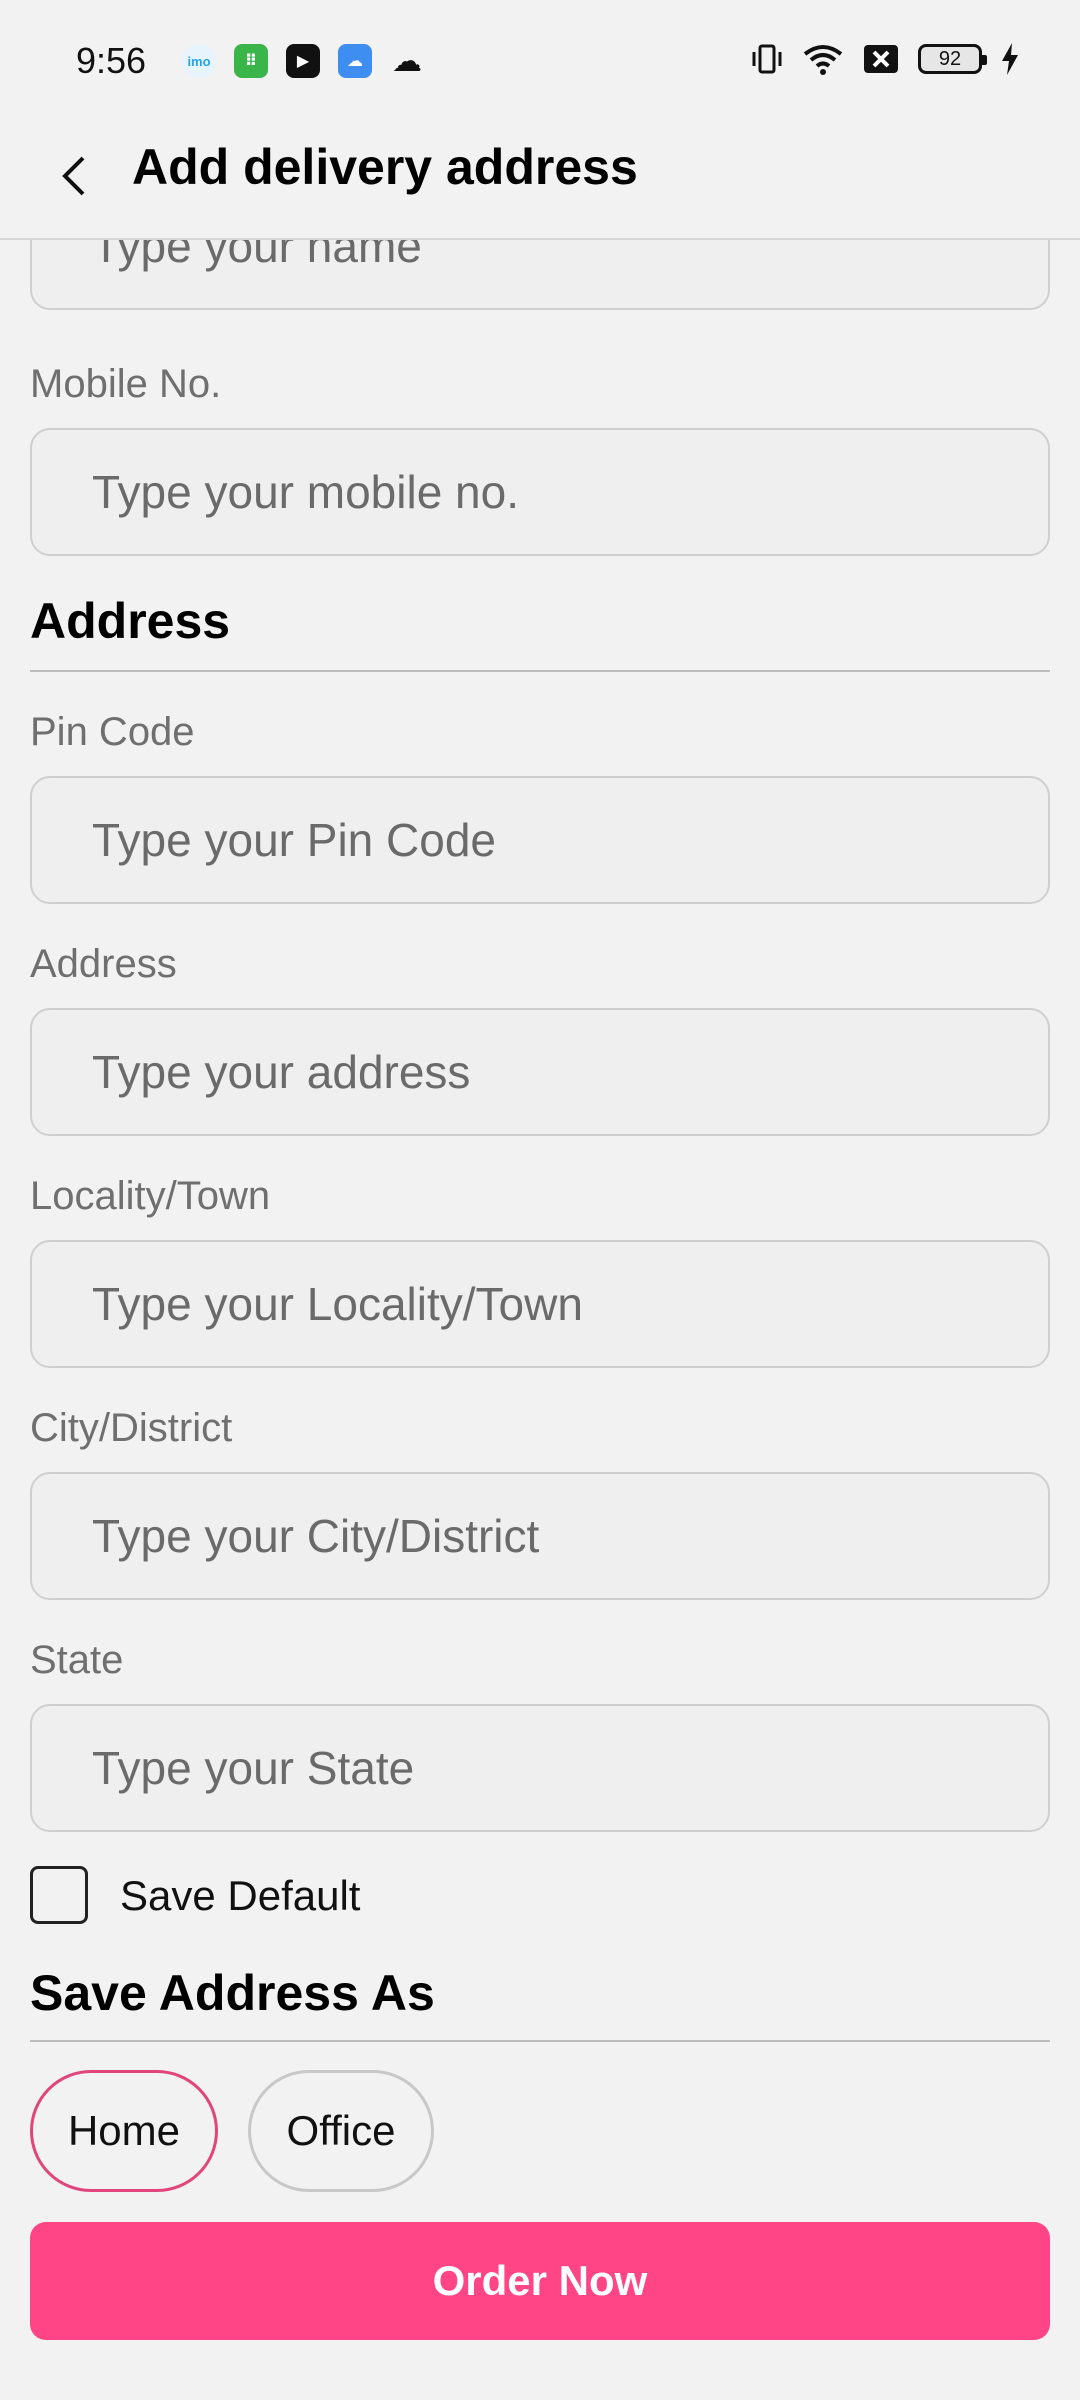 The image size is (1080, 2400). Describe the element at coordinates (952, 59) in the screenshot. I see `battery-indicator: 92` at that location.